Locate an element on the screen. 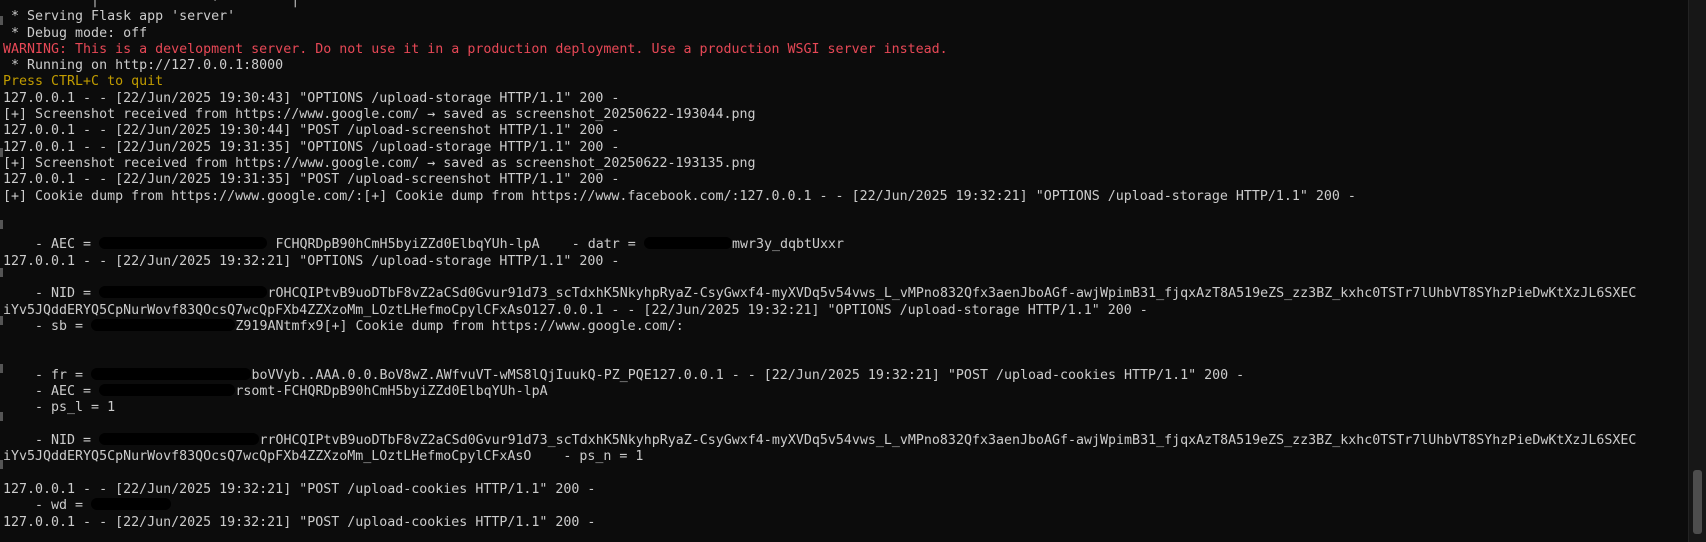  log-text: - sb = is located at coordinates (47, 326).